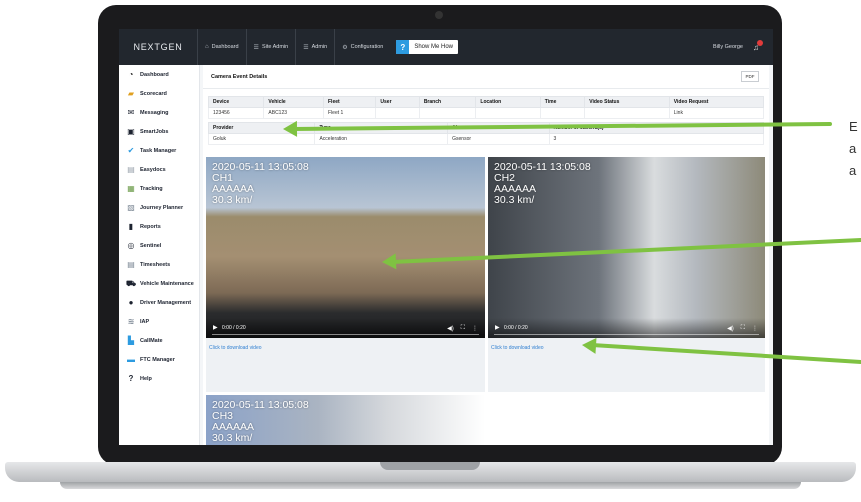 The image size is (861, 502). Describe the element at coordinates (625, 251) in the screenshot. I see `arrow-to-video-ch1` at that location.